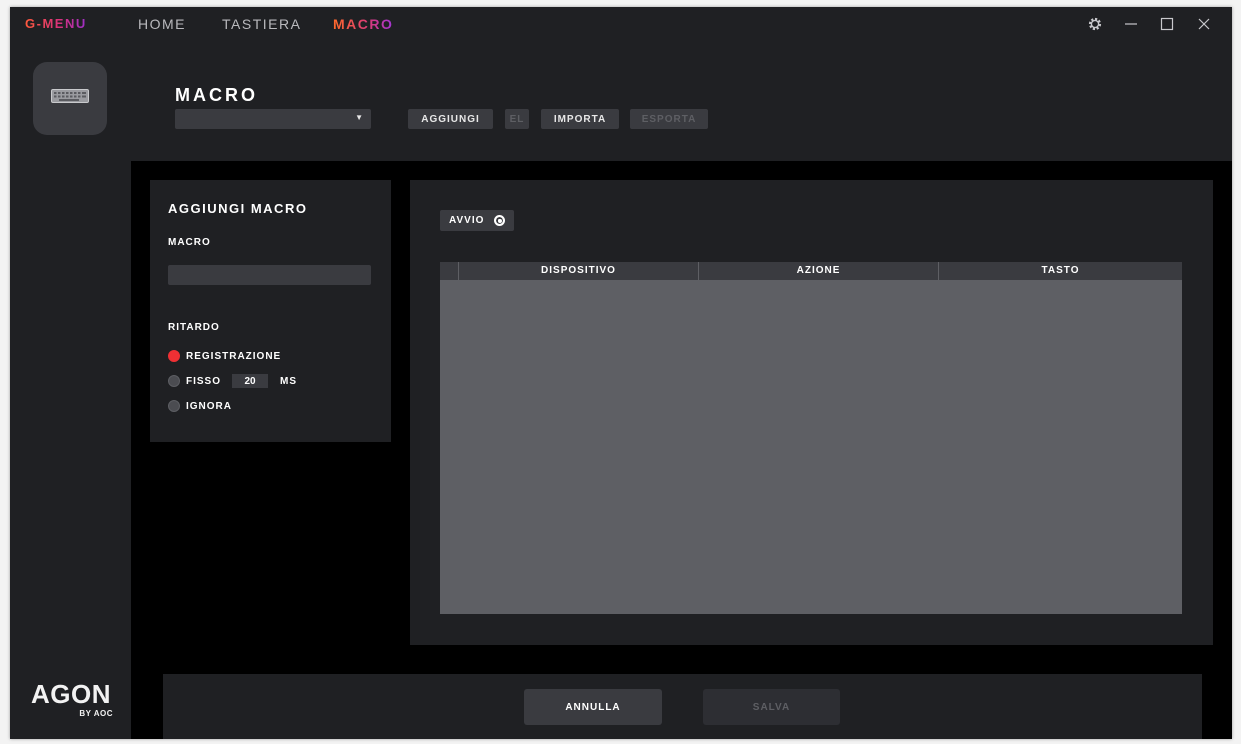 The image size is (1241, 744). I want to click on delay-option-fixed: FISSO MS, so click(232, 381).